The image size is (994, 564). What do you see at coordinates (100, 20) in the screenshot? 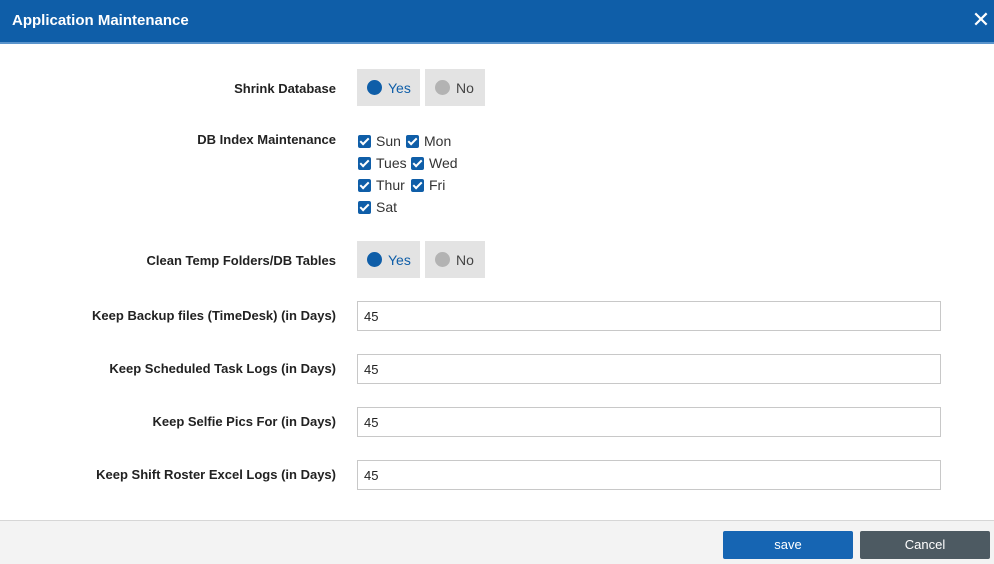
I see `dialog-title: Application Maintenance` at bounding box center [100, 20].